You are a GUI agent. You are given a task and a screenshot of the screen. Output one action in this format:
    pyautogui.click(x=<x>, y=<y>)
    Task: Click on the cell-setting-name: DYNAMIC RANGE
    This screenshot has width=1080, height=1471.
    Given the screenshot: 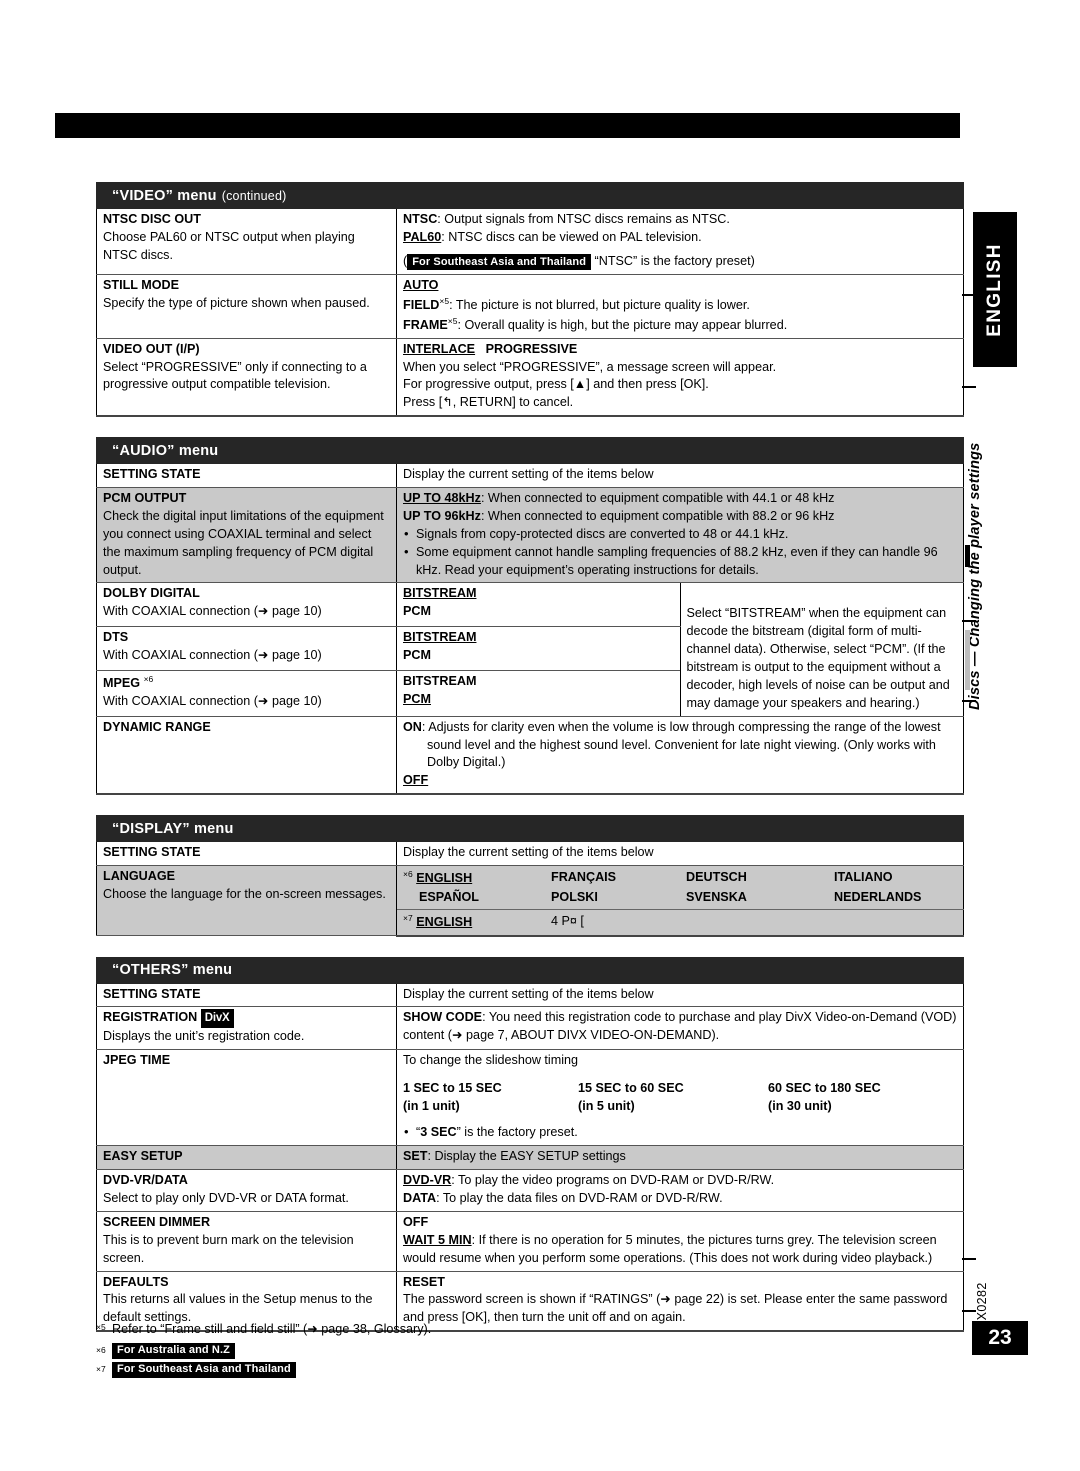 What is the action you would take?
    pyautogui.click(x=246, y=756)
    